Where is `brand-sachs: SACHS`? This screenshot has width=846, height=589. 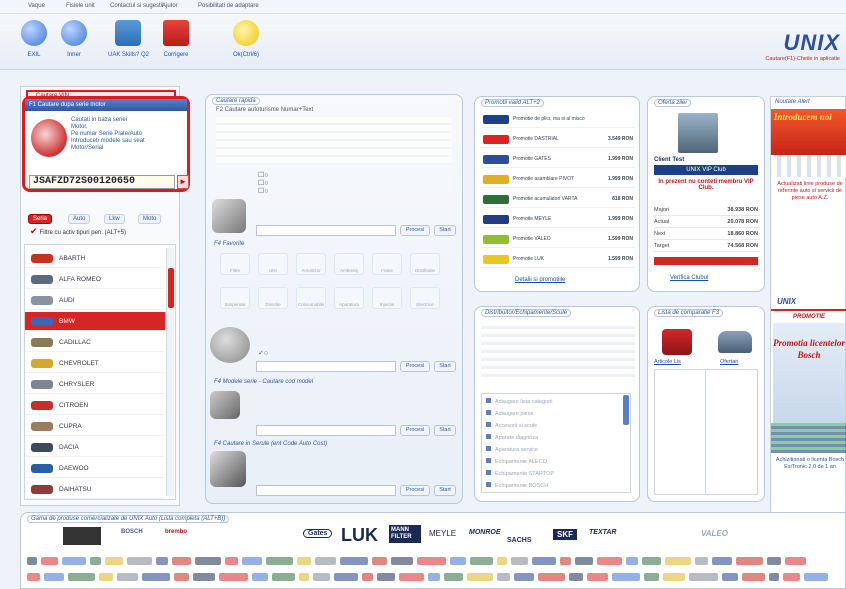 brand-sachs: SACHS is located at coordinates (519, 540).